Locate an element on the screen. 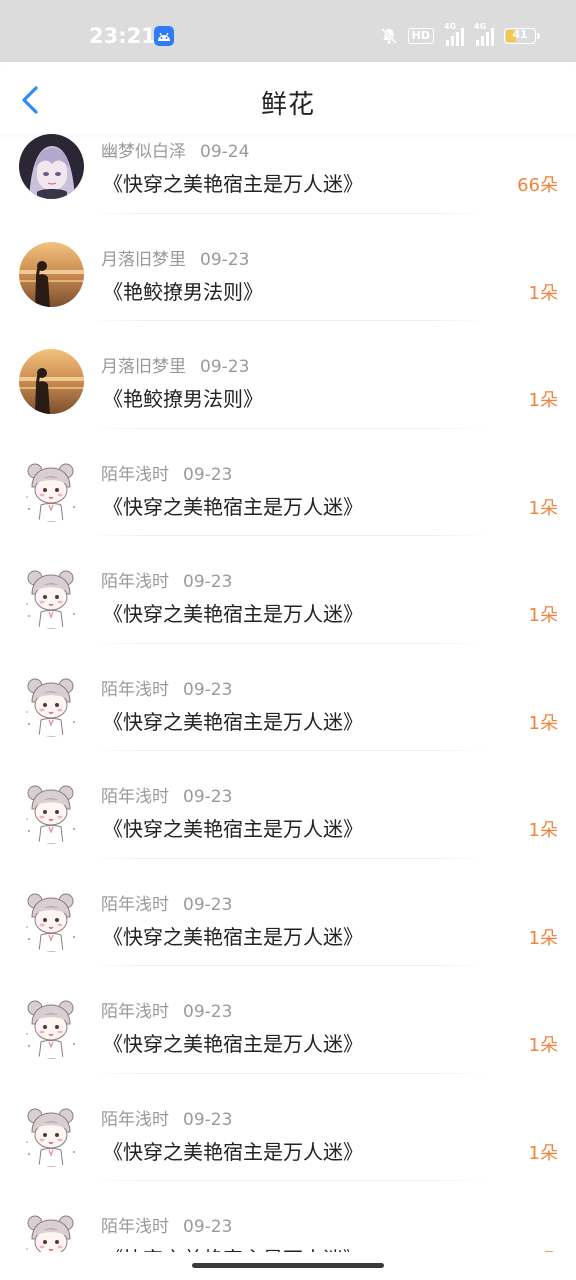 Image resolution: width=576 pixels, height=1280 pixels. list-item: 幽梦似白泽 09-24 《快穿之美艳宿主是万人迷》 66朵 is located at coordinates (288, 174).